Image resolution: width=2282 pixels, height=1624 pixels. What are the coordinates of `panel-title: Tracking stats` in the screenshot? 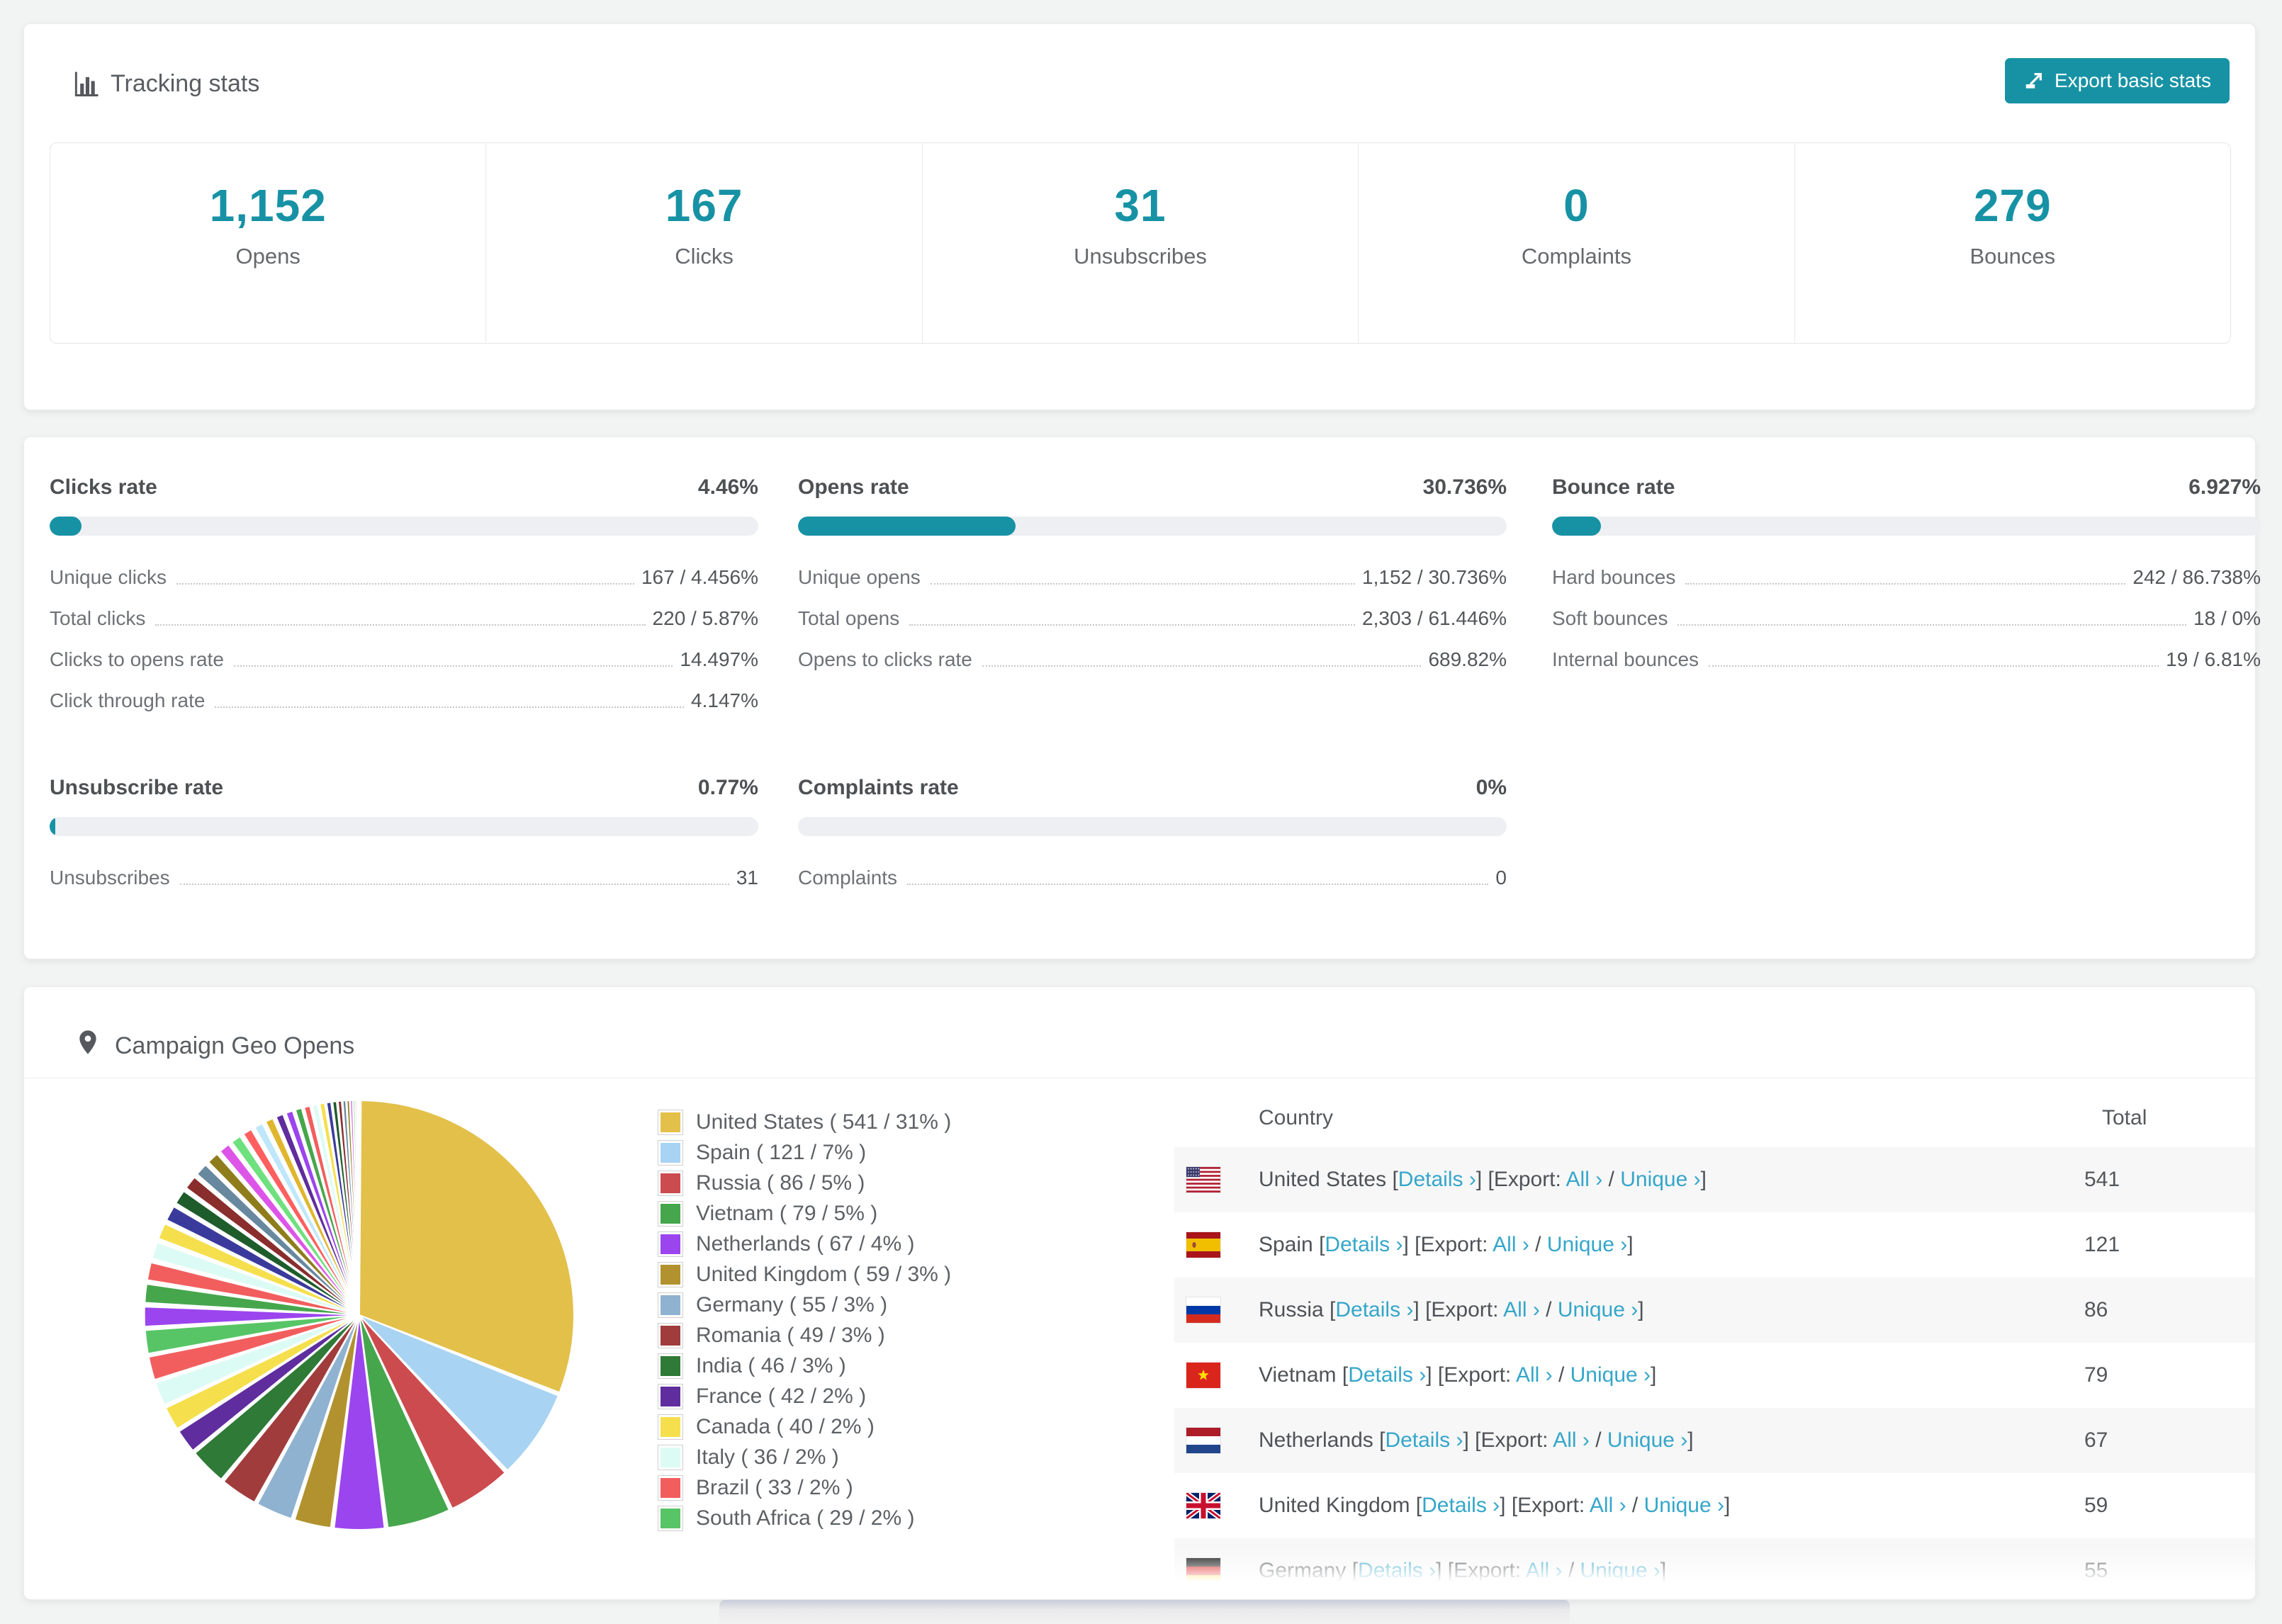 It's located at (185, 83).